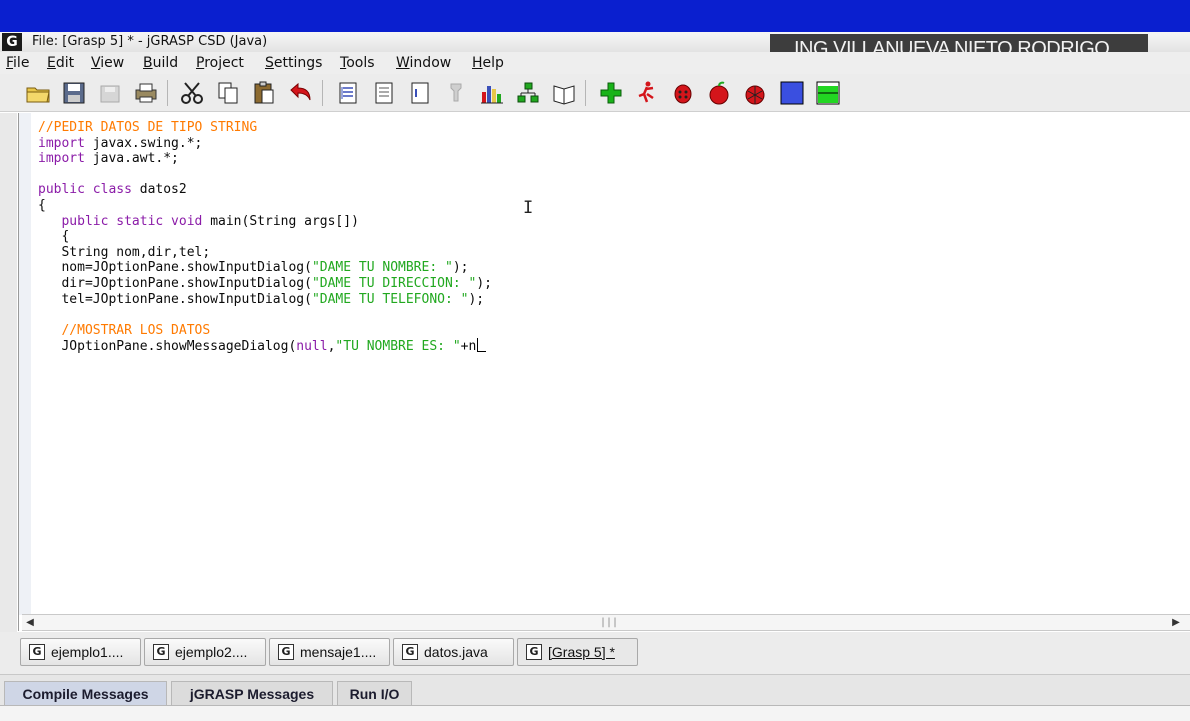 This screenshot has width=1190, height=721. Describe the element at coordinates (85, 190) in the screenshot. I see `code-keyword: public class` at that location.